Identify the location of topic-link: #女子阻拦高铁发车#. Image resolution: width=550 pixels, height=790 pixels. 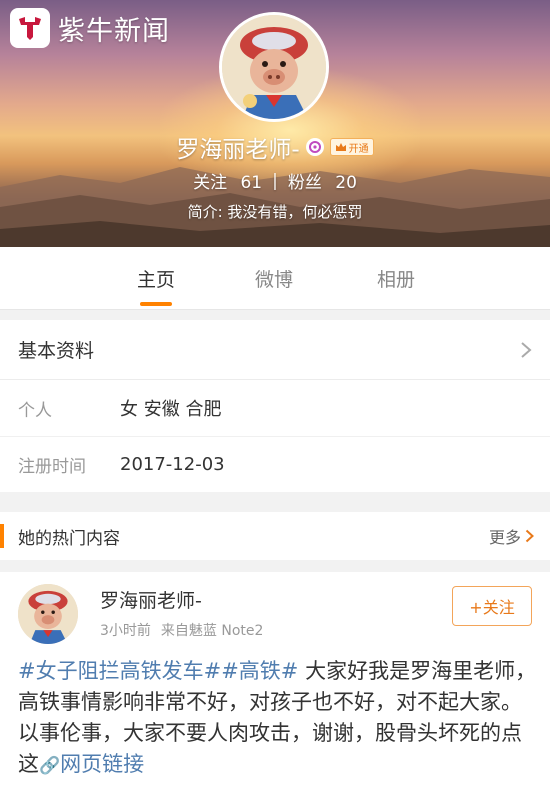
(119, 671).